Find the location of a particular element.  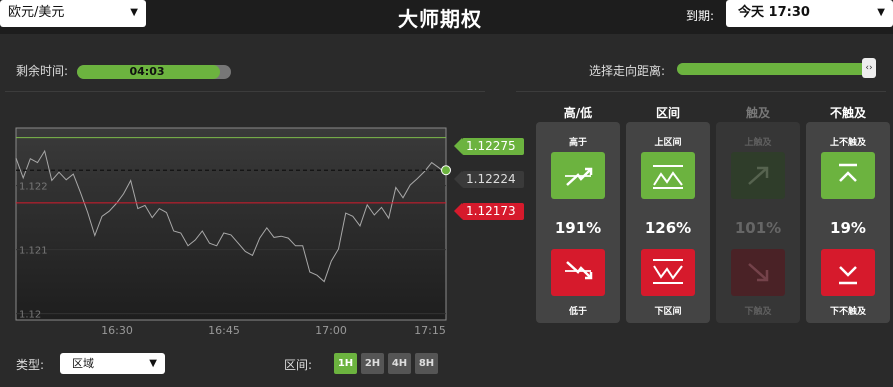

touch-down-button is located at coordinates (758, 272).